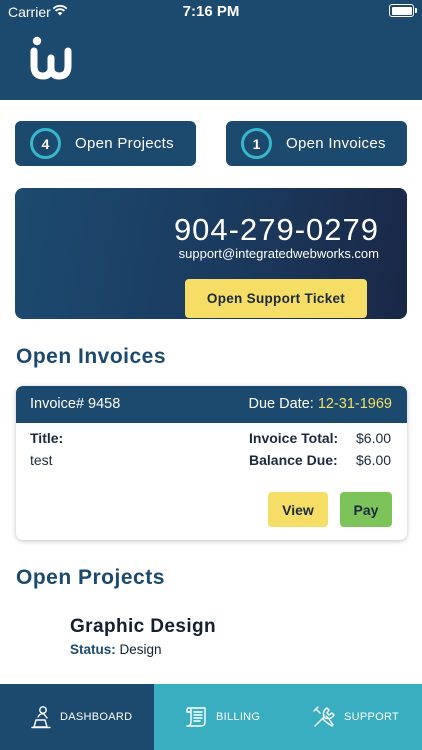 The image size is (422, 750). Describe the element at coordinates (374, 460) in the screenshot. I see `balance-due-value: $6.00` at that location.